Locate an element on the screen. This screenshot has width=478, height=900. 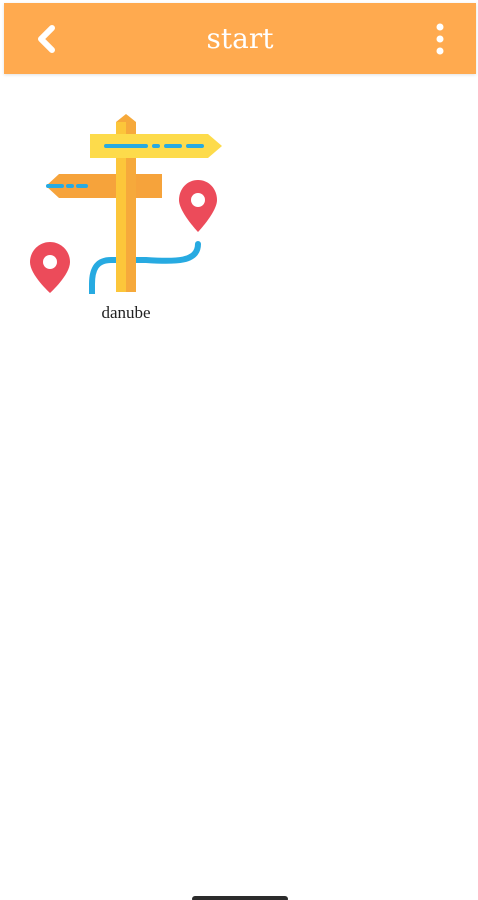
more-vert-icon is located at coordinates (440, 39).